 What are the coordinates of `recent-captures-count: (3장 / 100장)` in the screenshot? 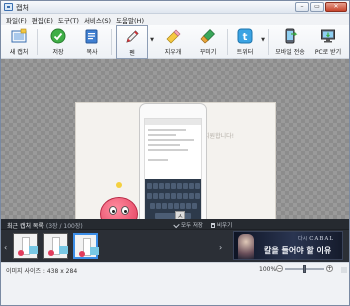 It's located at (64, 226).